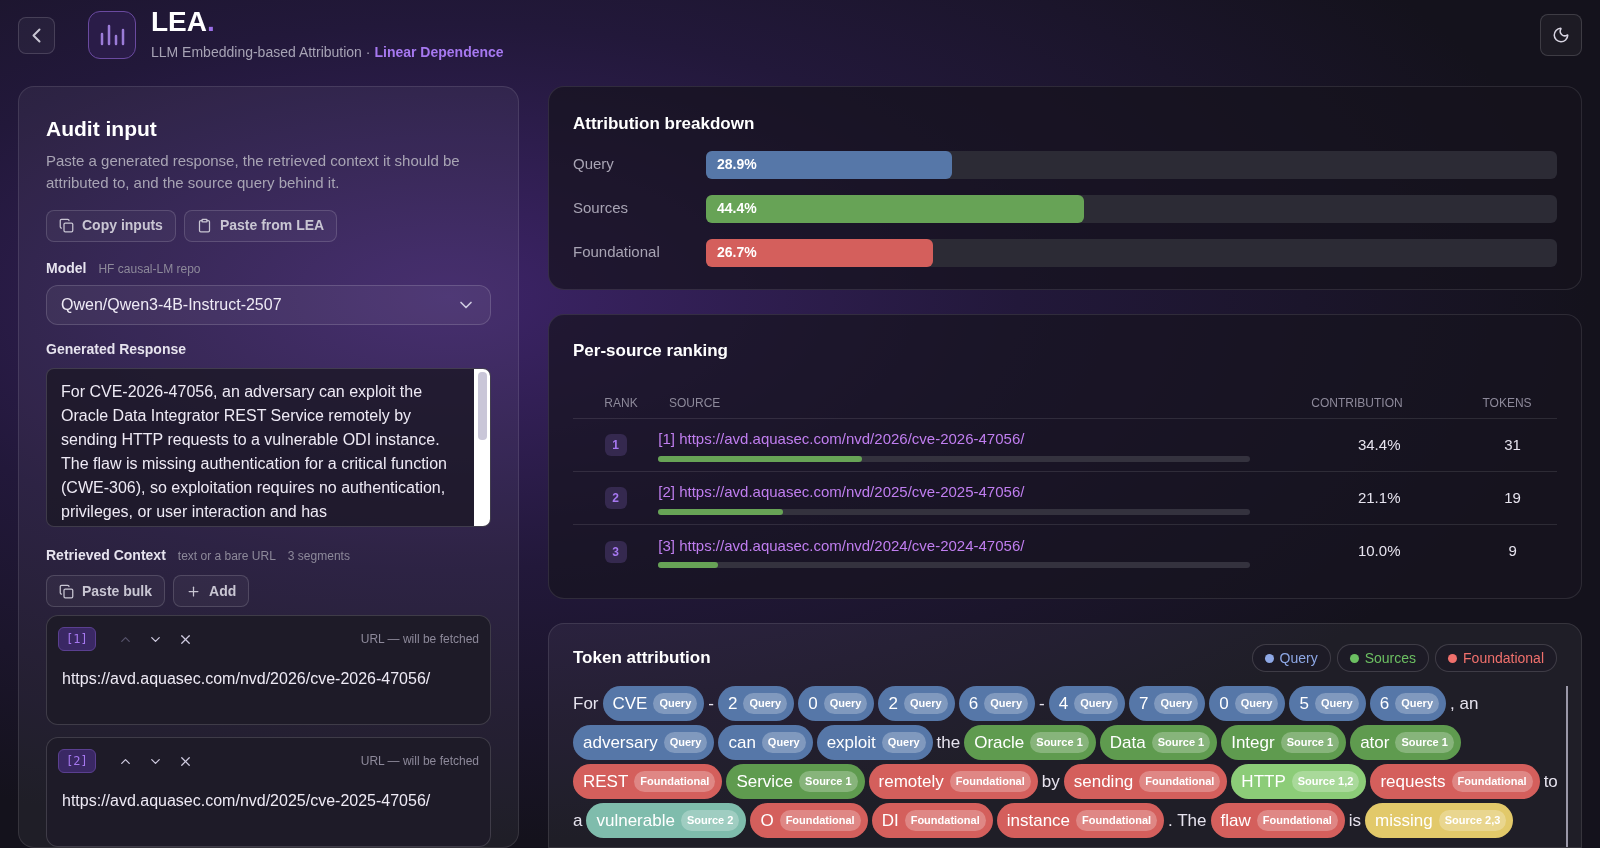 This screenshot has height=848, width=1600. I want to click on token-chip: Service Source 1, so click(795, 781).